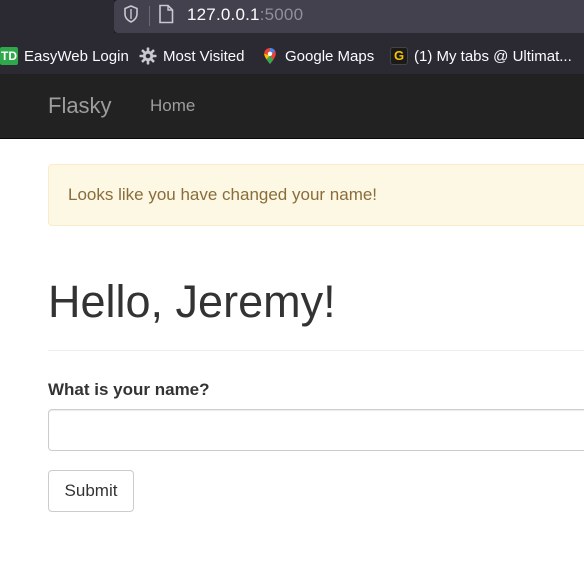  Describe the element at coordinates (91, 491) in the screenshot. I see `submit-button: Submit` at that location.